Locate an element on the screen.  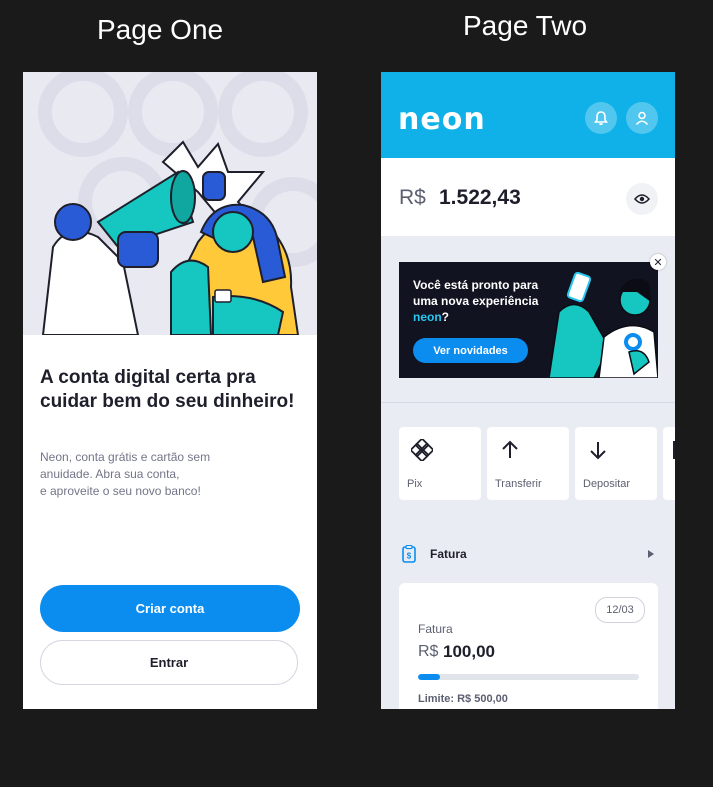
toggle-balance-button is located at coordinates (642, 199).